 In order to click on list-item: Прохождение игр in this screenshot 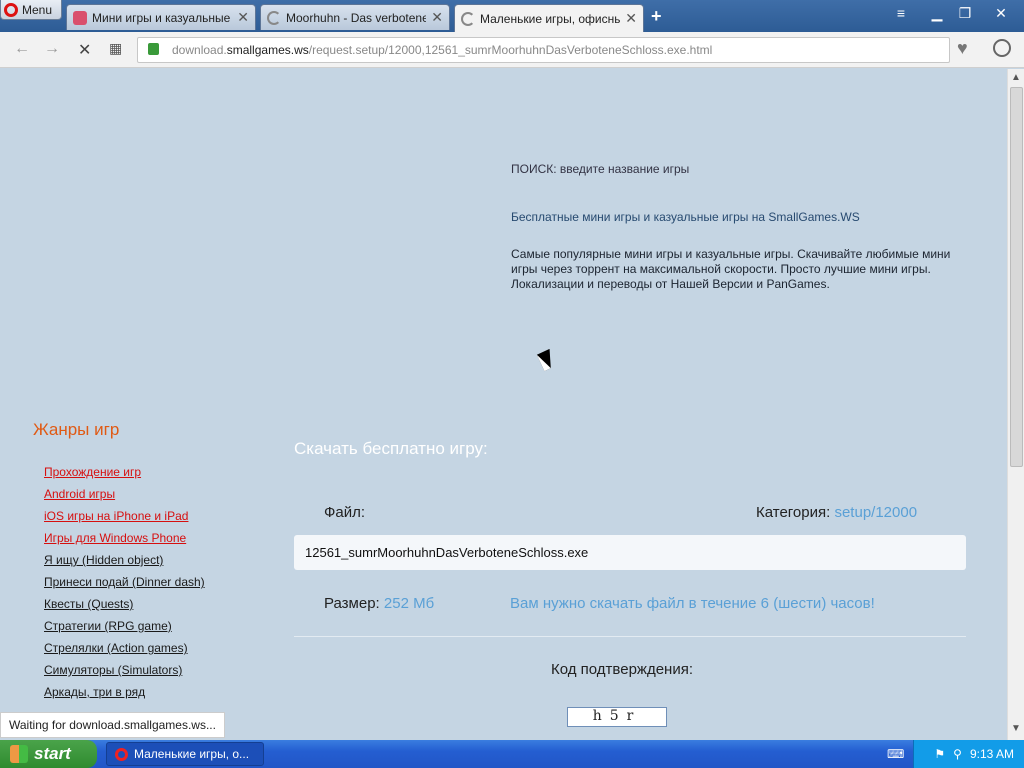, I will do `click(124, 476)`.